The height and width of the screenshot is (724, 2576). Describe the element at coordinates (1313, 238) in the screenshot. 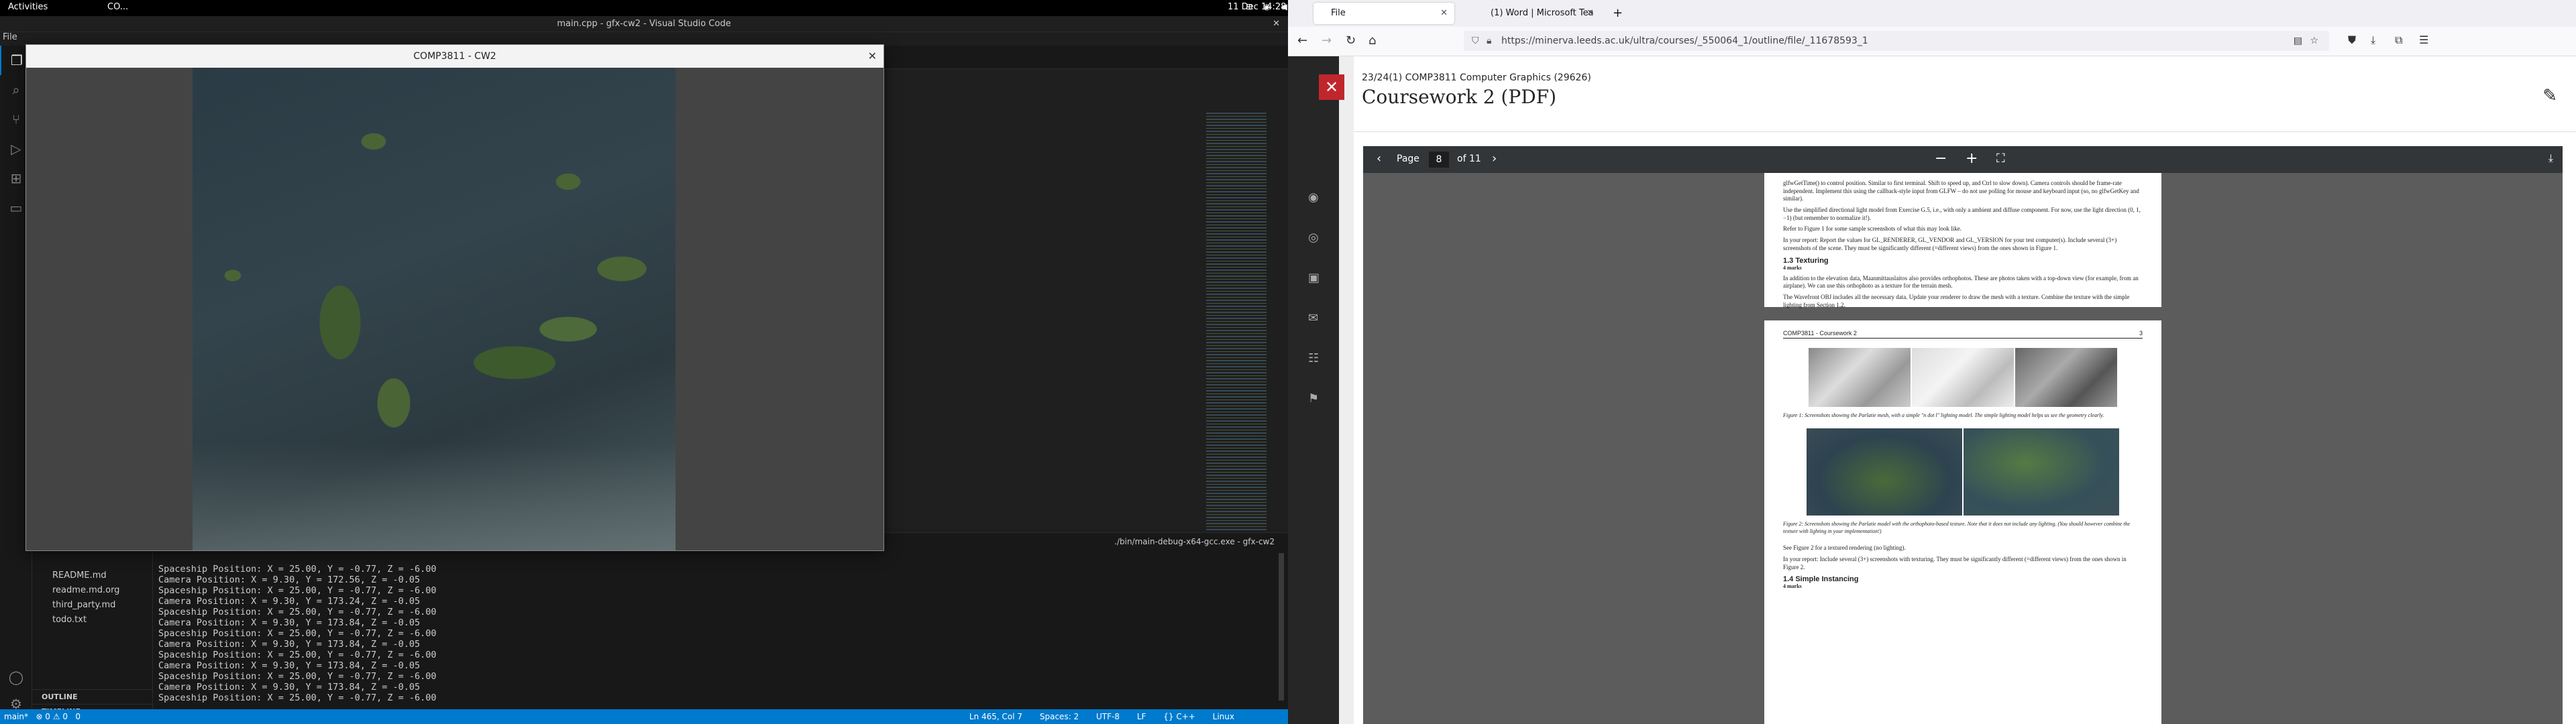

I see `nav-icon: ◎` at that location.